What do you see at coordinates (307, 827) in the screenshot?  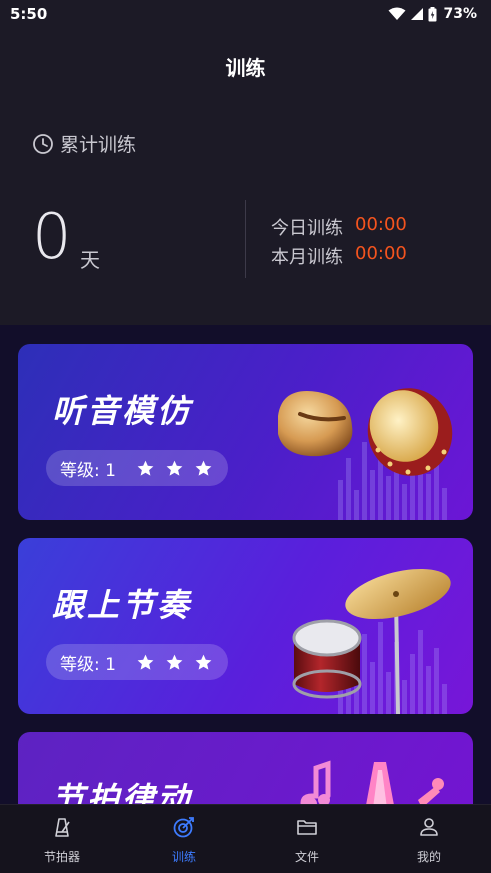 I see `folder-icon` at bounding box center [307, 827].